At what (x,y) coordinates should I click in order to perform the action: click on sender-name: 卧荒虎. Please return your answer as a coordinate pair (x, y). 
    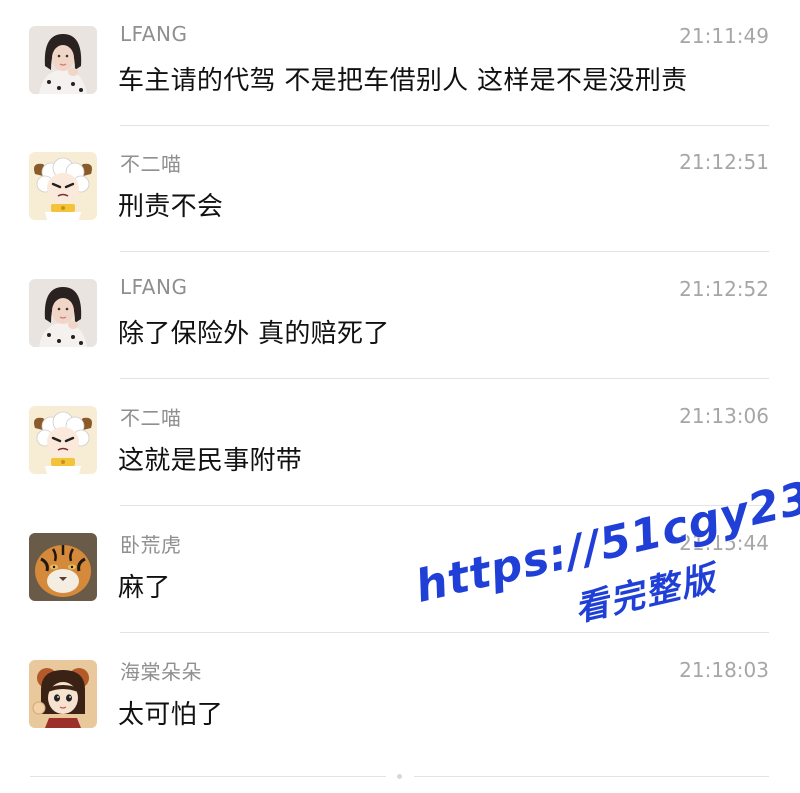
    Looking at the image, I should click on (151, 543).